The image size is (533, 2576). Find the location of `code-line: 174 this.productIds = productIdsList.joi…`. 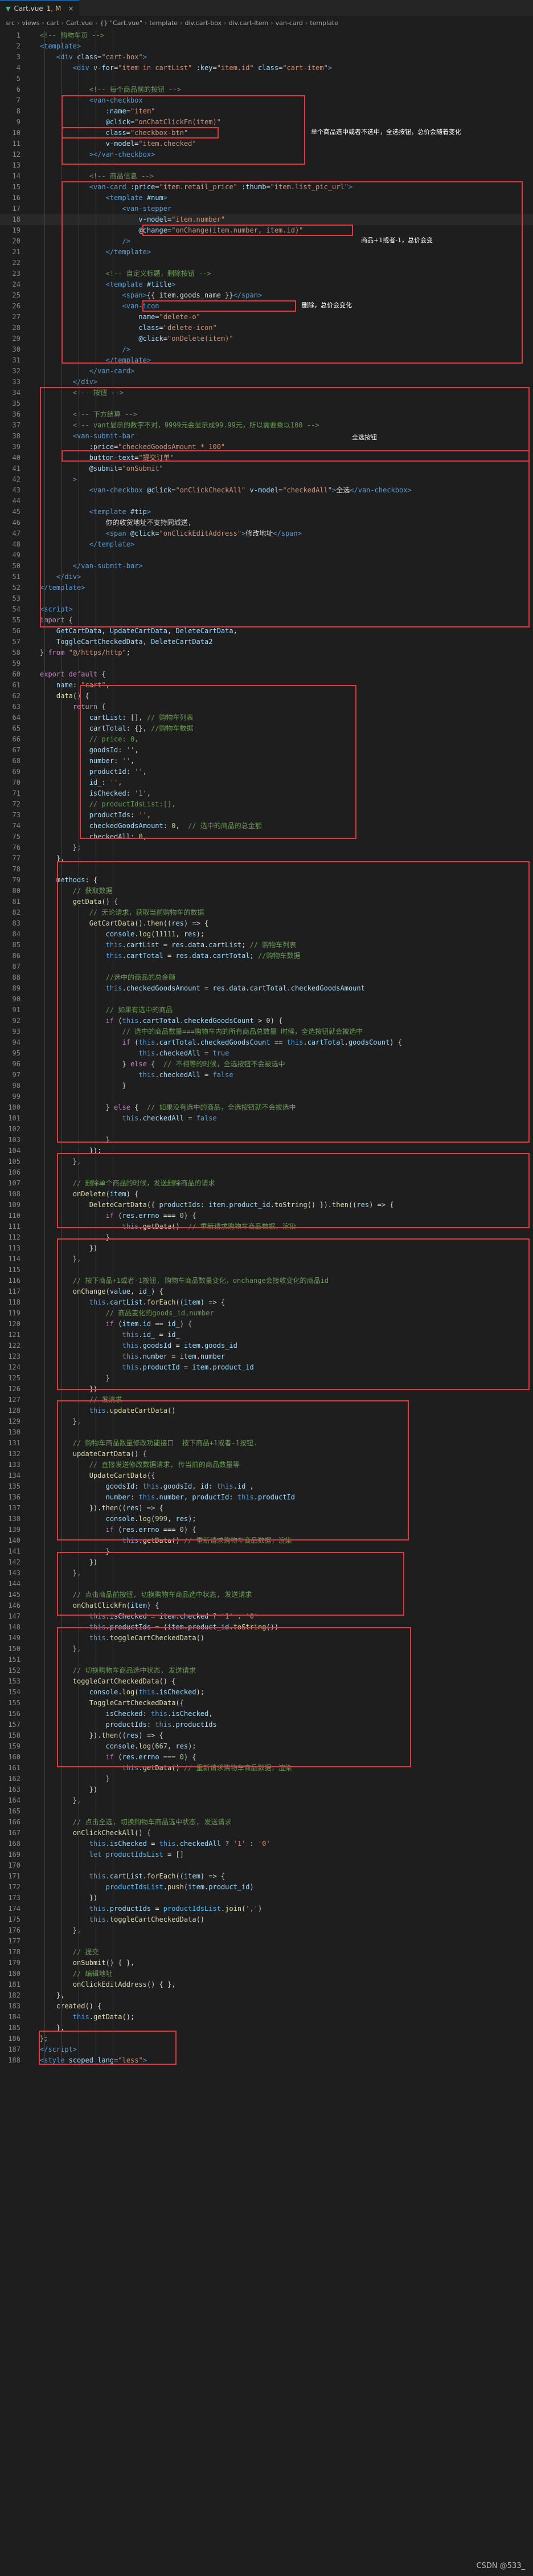

code-line: 174 this.productIds = productIdsList.joi… is located at coordinates (266, 1909).